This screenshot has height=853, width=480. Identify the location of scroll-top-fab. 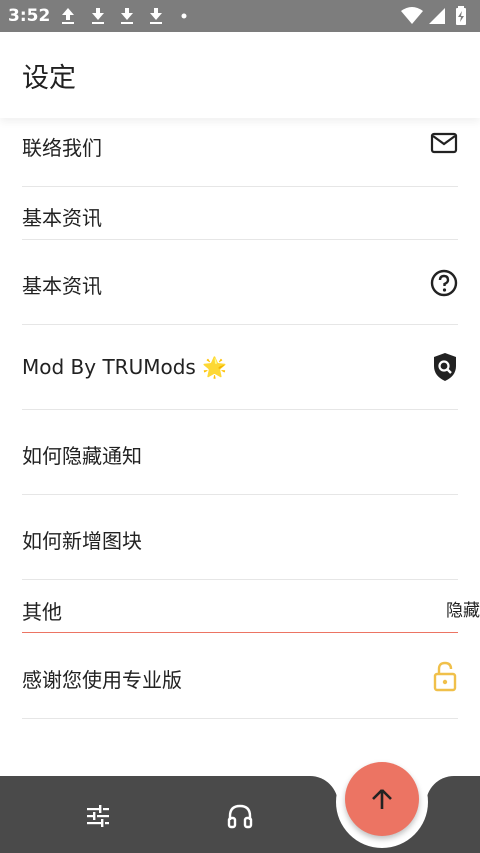
(382, 799).